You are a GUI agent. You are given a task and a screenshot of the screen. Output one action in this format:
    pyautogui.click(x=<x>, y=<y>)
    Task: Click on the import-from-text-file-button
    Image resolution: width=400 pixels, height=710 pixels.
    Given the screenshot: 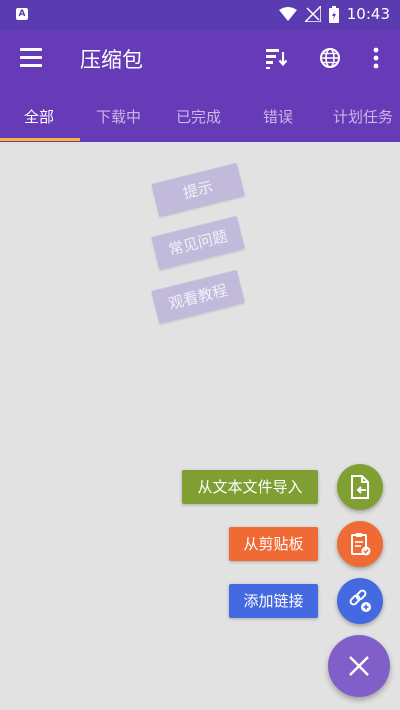 What is the action you would take?
    pyautogui.click(x=360, y=487)
    